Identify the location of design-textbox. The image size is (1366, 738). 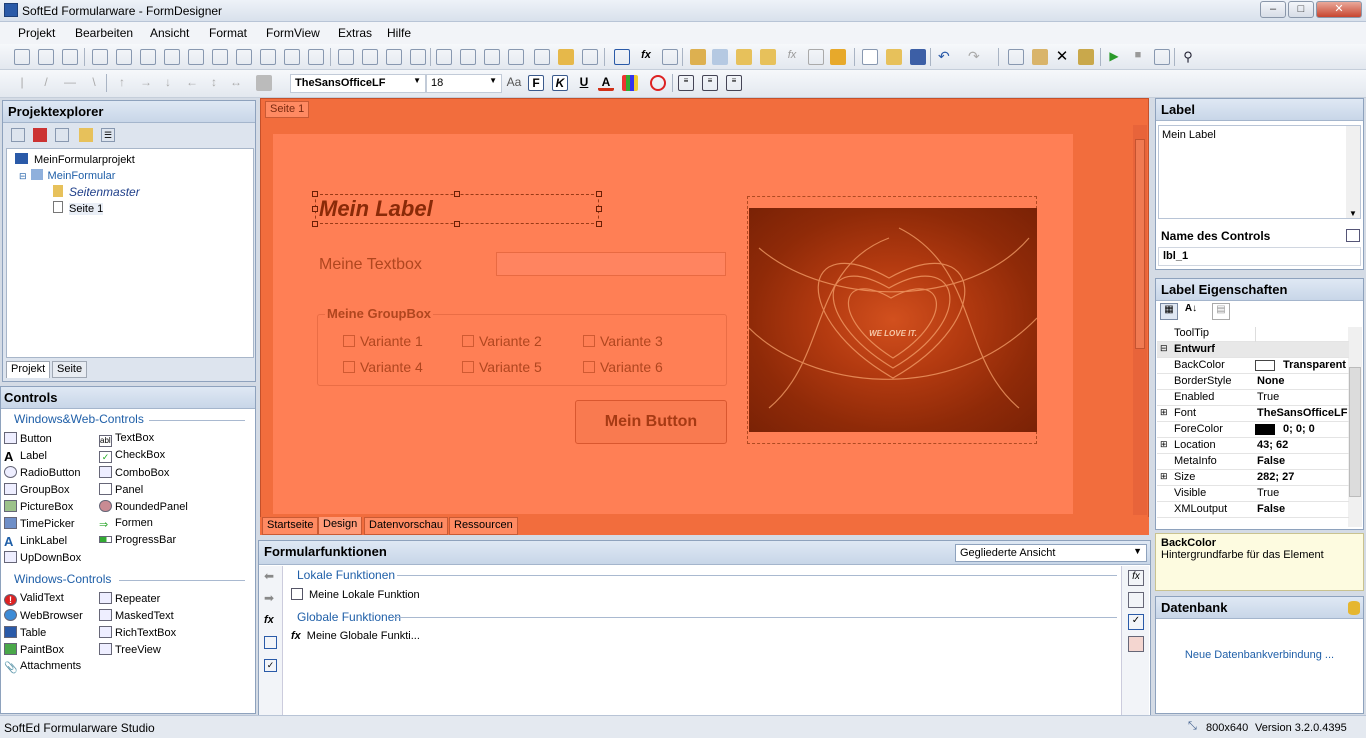
(611, 264).